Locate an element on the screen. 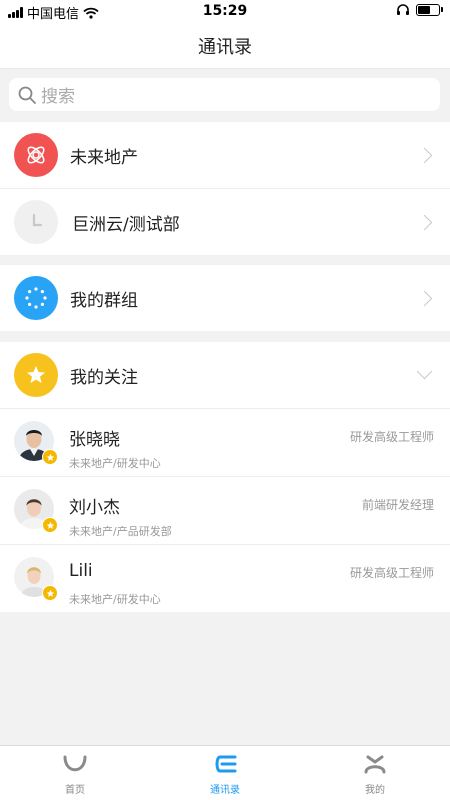 The image size is (450, 800). headphones-icon is located at coordinates (403, 9).